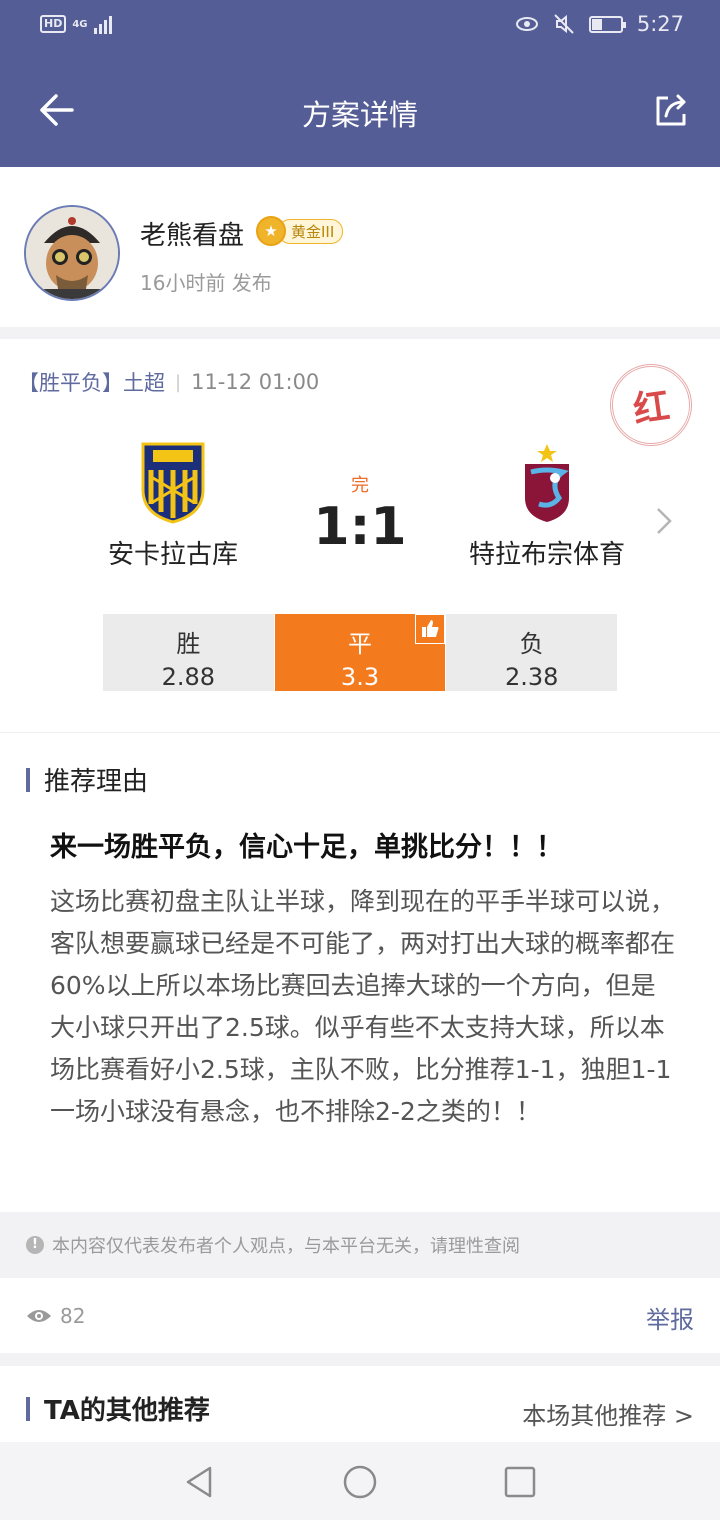 The image size is (720, 1520). I want to click on away-team-logo, so click(547, 483).